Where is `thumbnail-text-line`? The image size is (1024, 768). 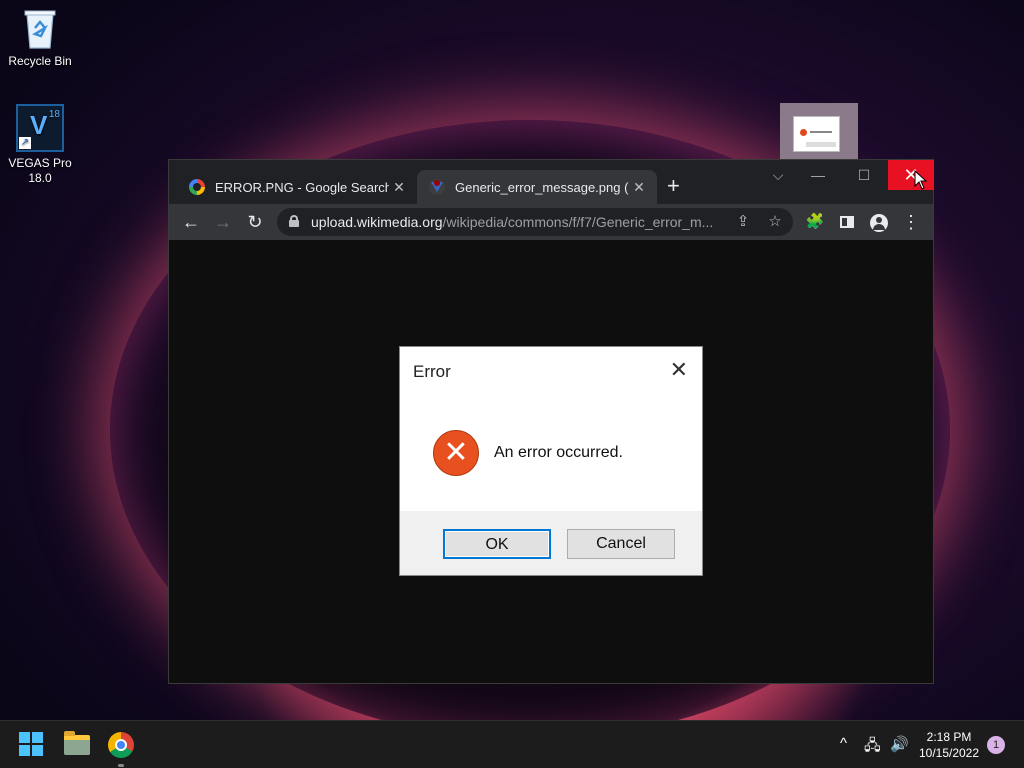 thumbnail-text-line is located at coordinates (821, 132).